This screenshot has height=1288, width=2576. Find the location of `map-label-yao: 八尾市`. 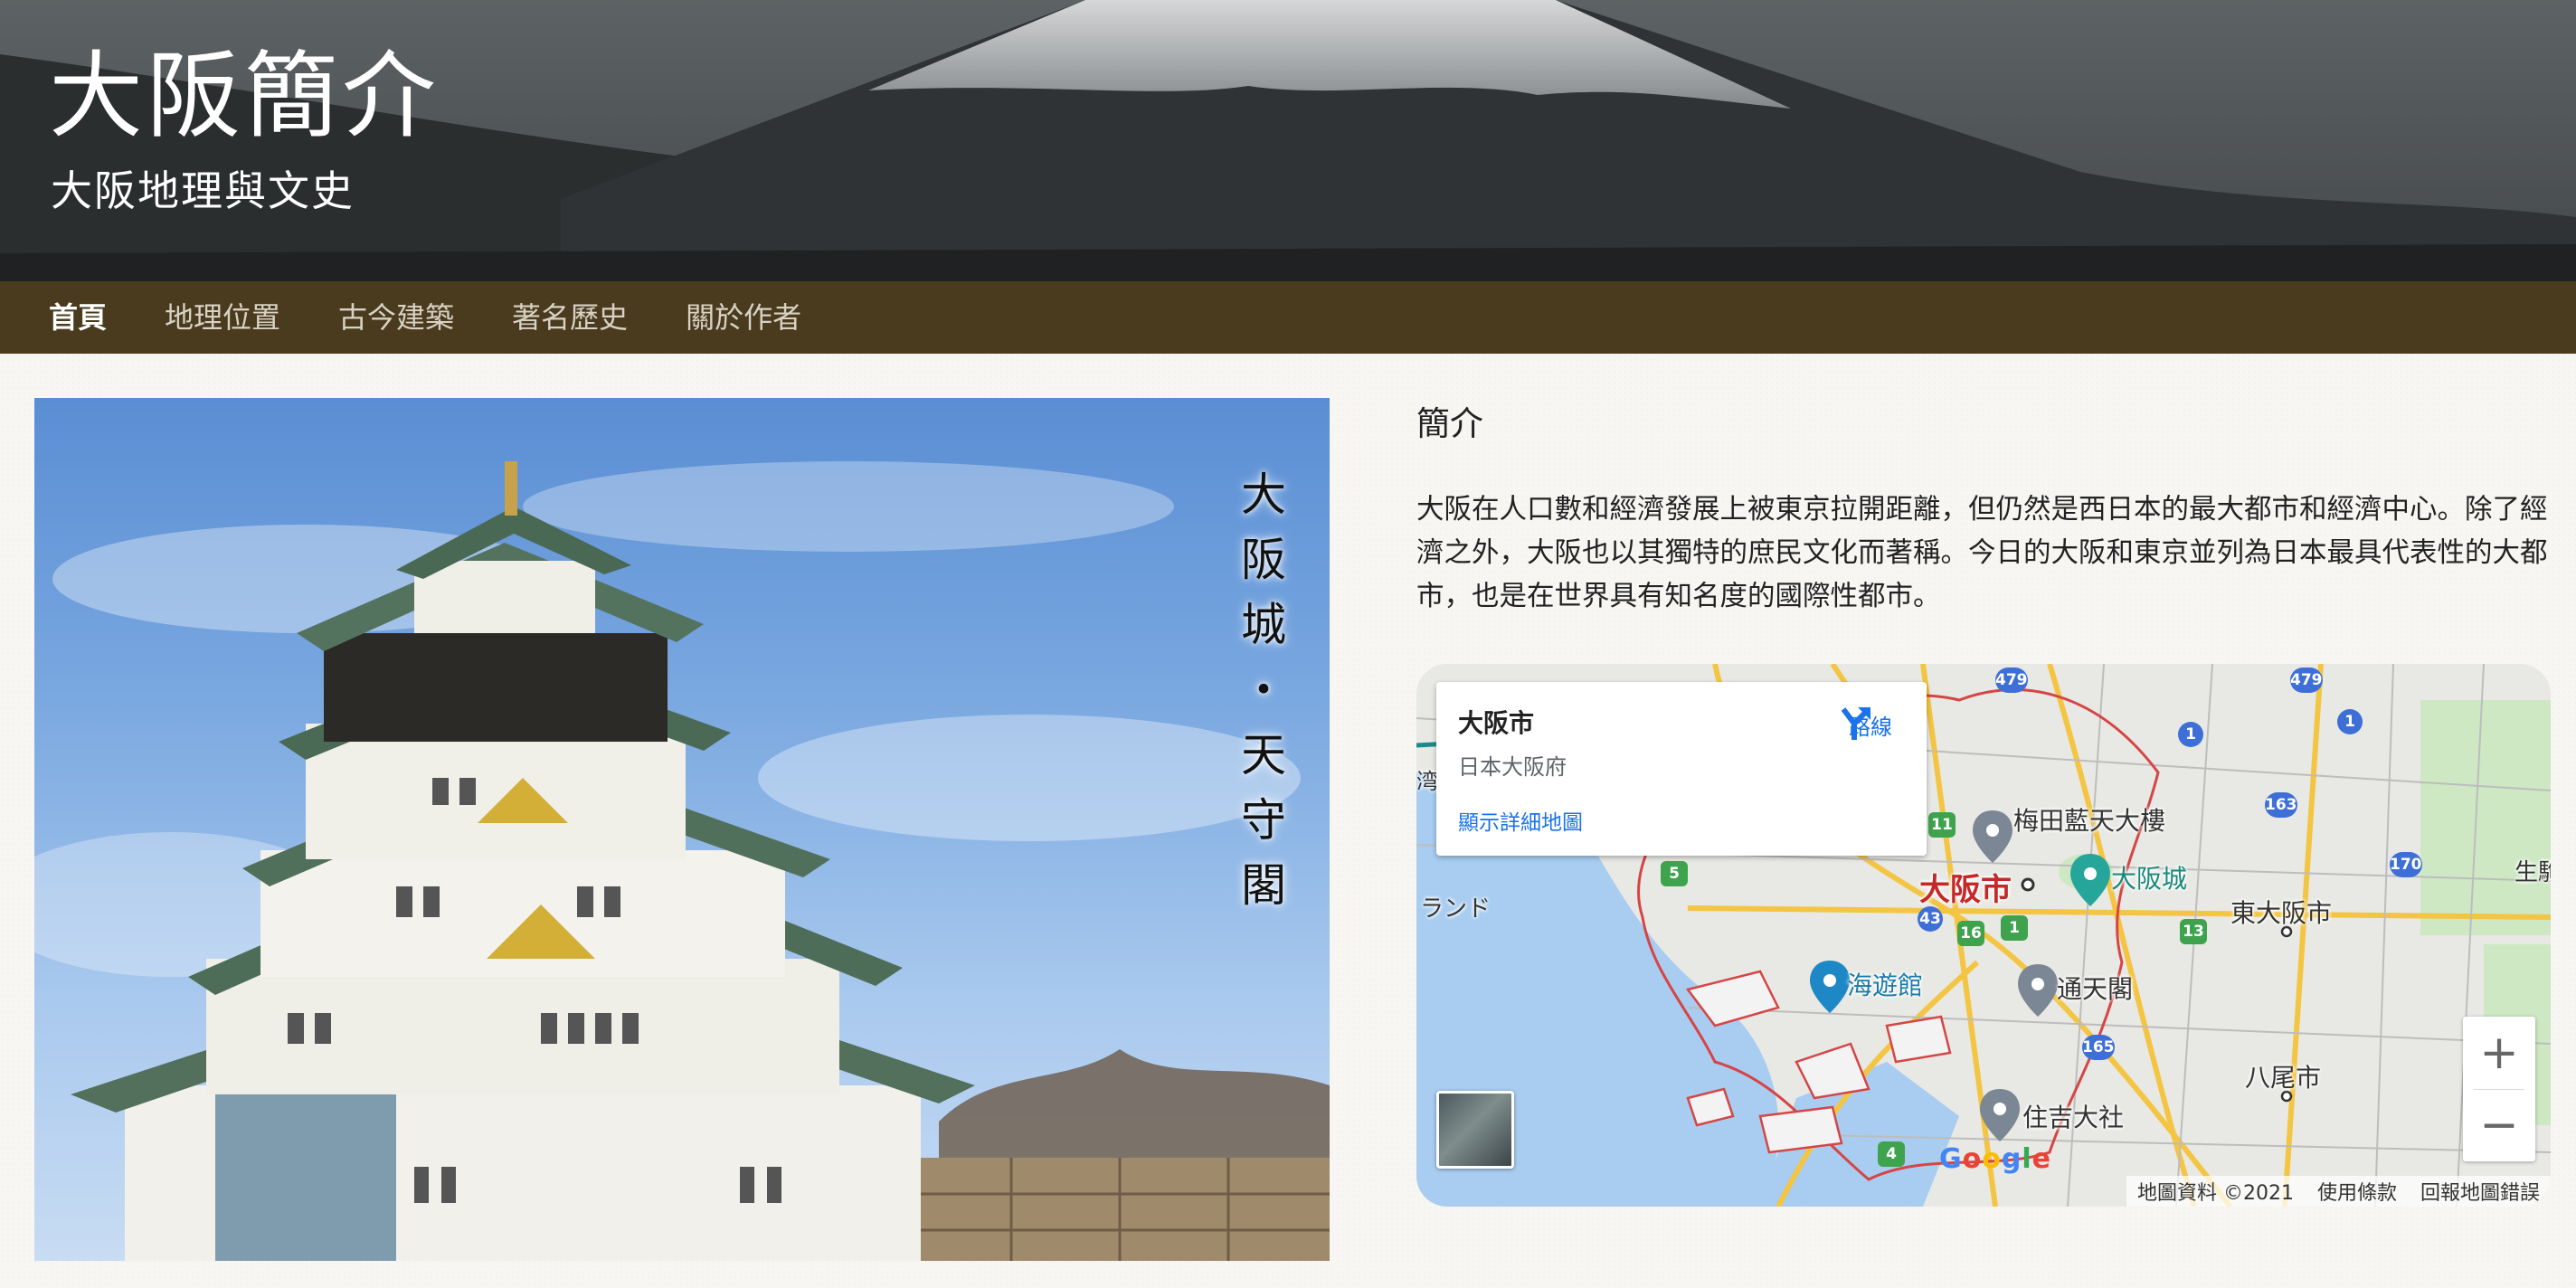

map-label-yao: 八尾市 is located at coordinates (2283, 1076).